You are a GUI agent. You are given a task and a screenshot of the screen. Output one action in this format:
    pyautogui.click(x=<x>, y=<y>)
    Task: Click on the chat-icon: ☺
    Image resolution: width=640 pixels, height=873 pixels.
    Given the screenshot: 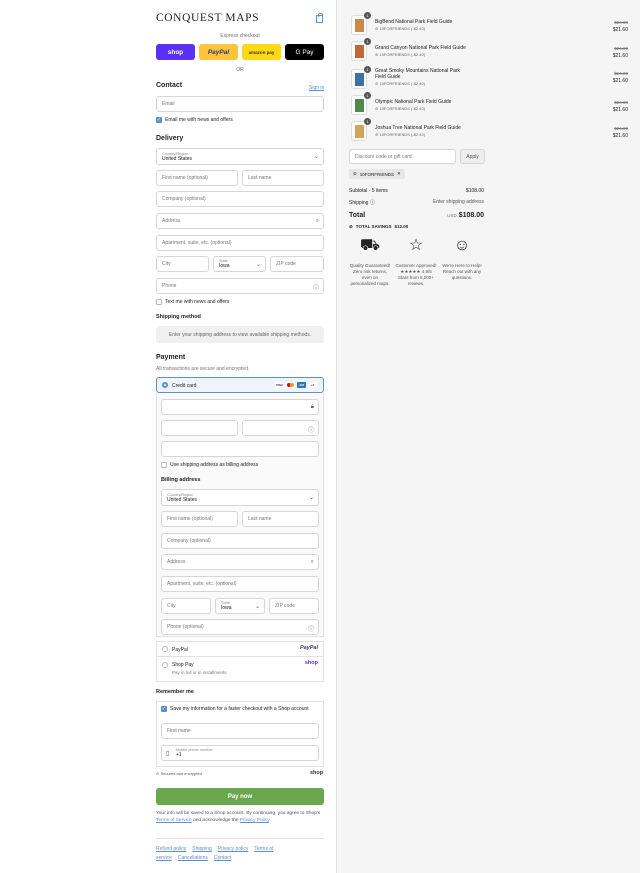 What is the action you would take?
    pyautogui.click(x=462, y=245)
    